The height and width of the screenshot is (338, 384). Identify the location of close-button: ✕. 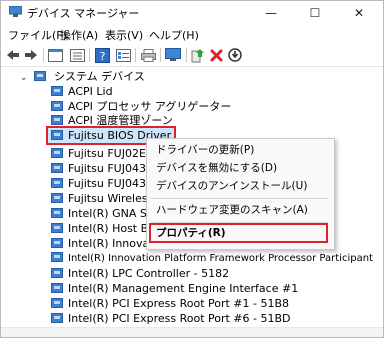
(359, 12).